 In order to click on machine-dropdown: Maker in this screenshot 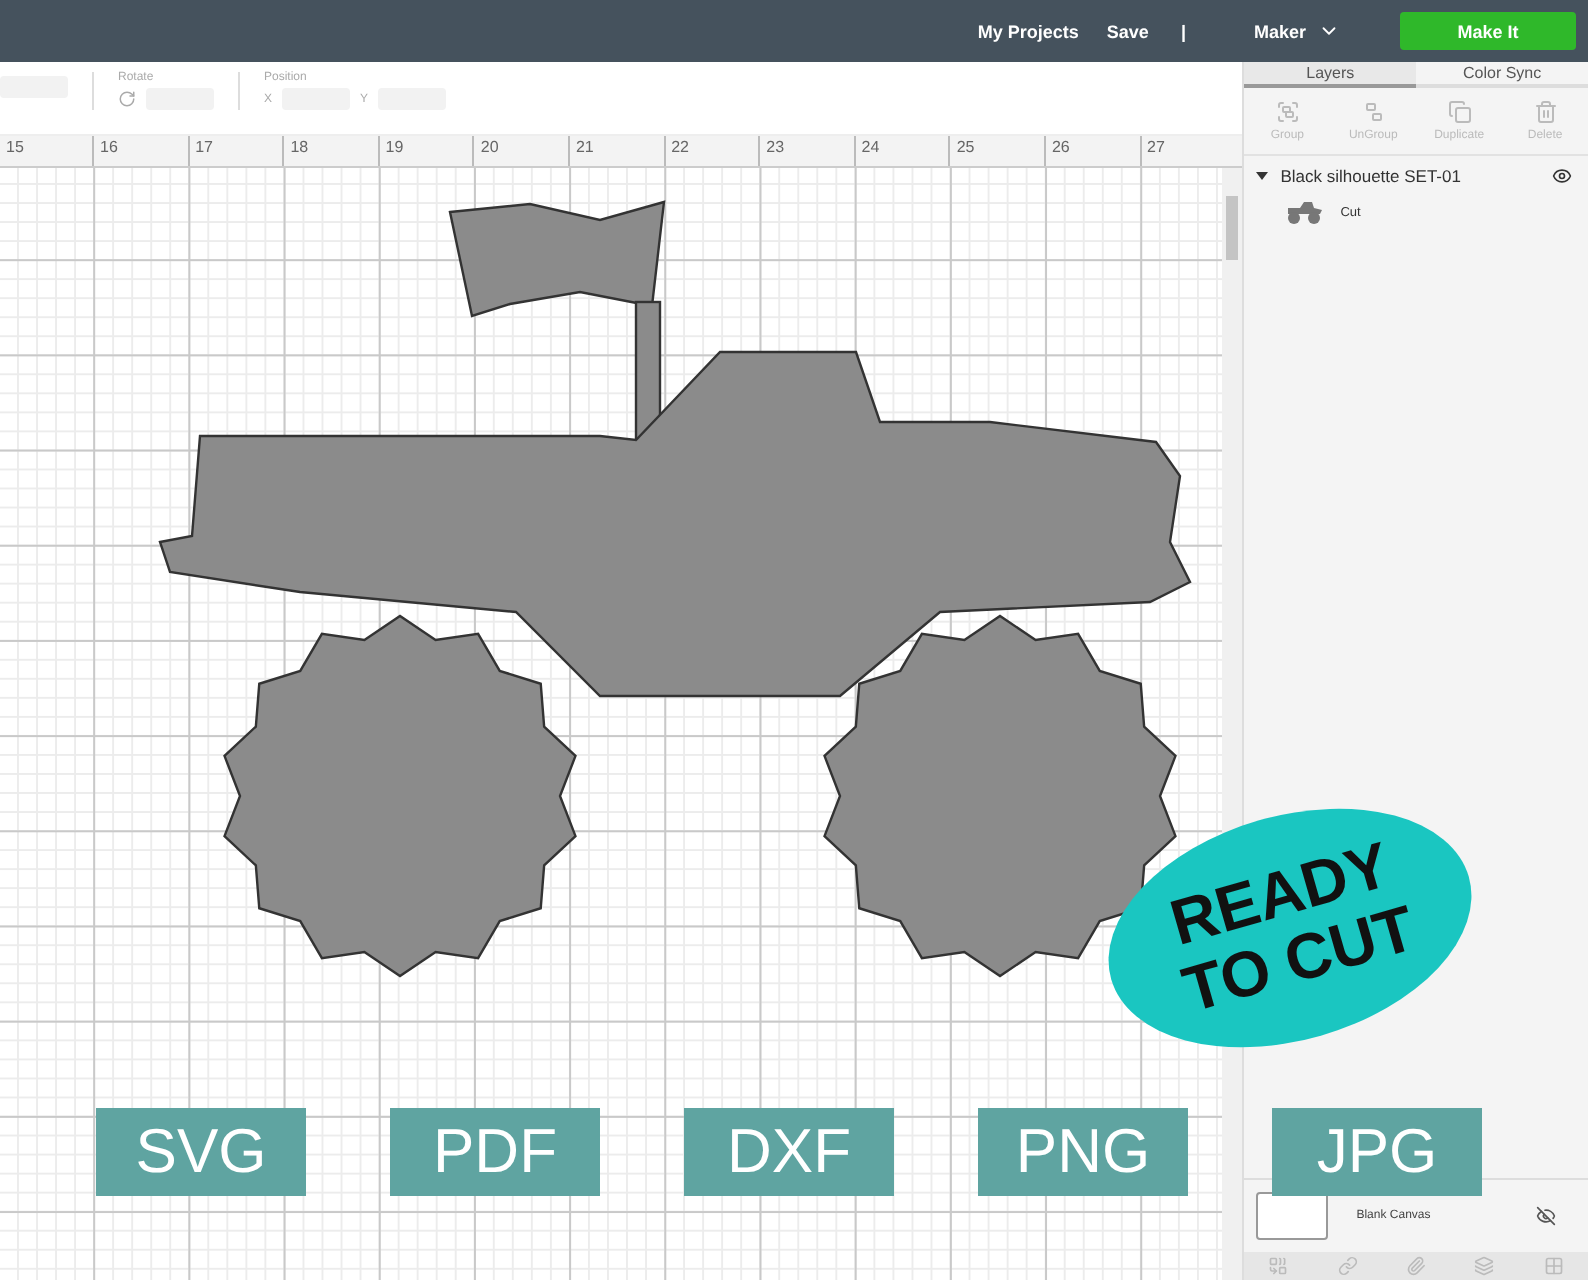, I will do `click(1296, 31)`.